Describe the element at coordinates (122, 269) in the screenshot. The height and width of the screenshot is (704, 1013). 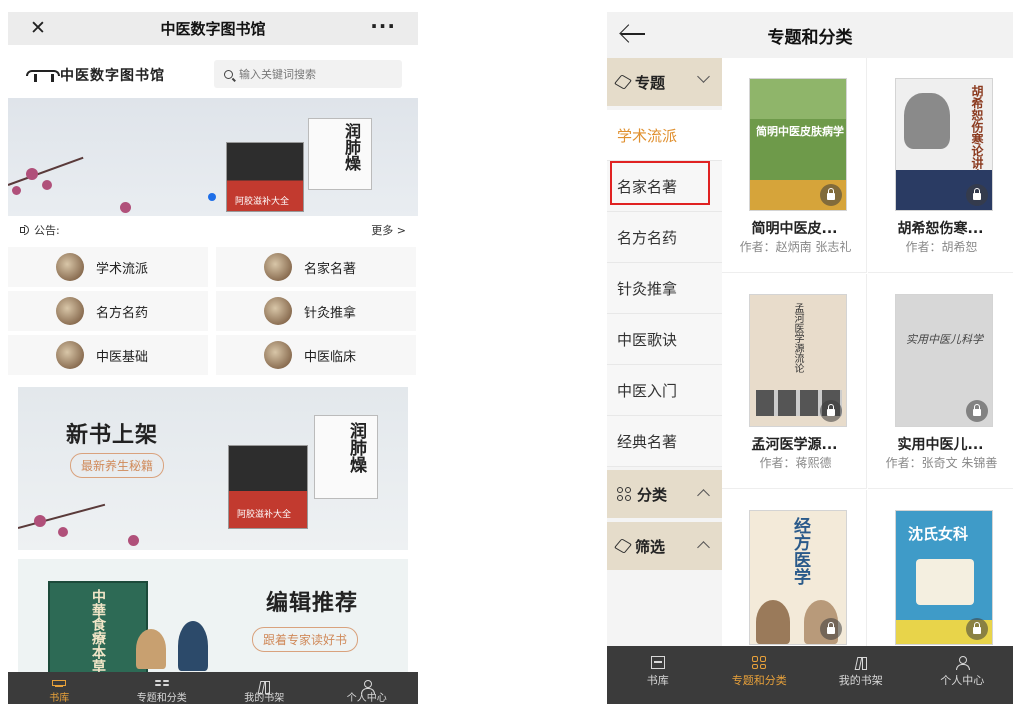
I see `category-label: 学术流派` at that location.